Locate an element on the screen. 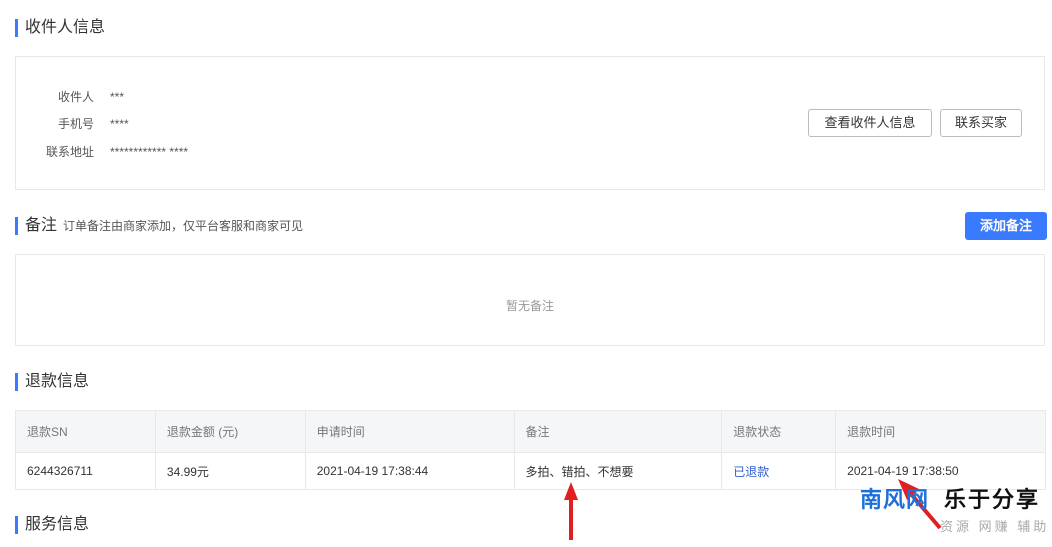  annotation-arrows is located at coordinates (753, 509).